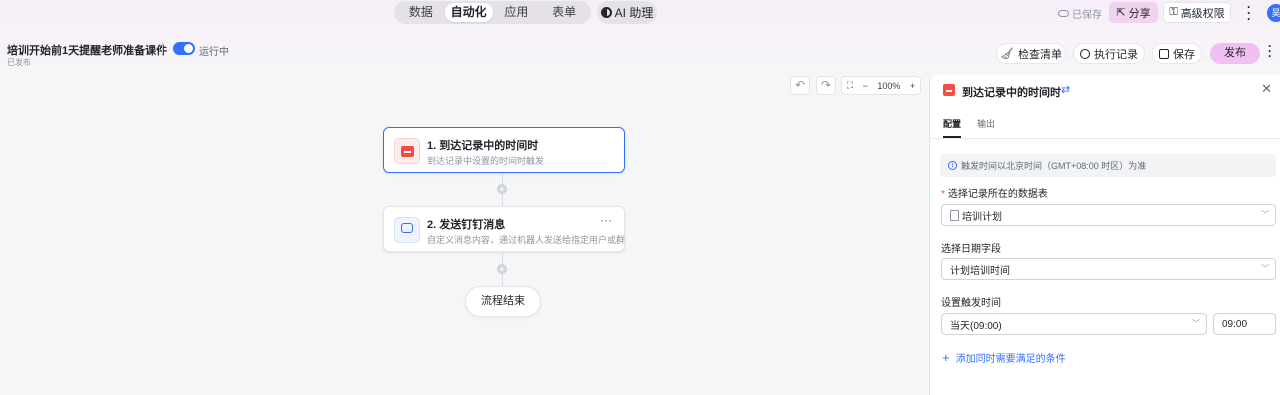  I want to click on saved-indicator: 已保存, so click(1080, 13).